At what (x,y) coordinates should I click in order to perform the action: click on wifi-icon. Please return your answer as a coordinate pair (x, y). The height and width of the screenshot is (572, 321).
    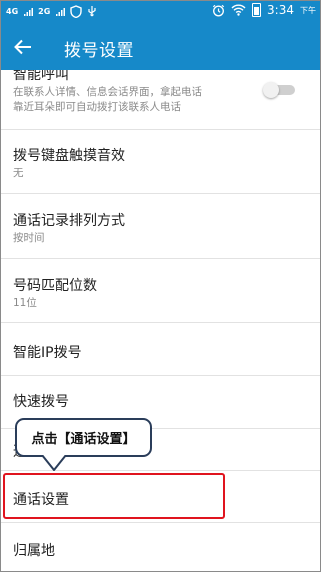
    Looking at the image, I should click on (238, 10).